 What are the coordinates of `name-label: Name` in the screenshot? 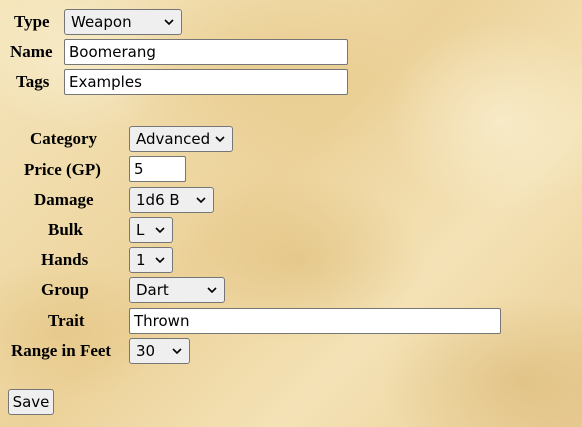 It's located at (31, 51).